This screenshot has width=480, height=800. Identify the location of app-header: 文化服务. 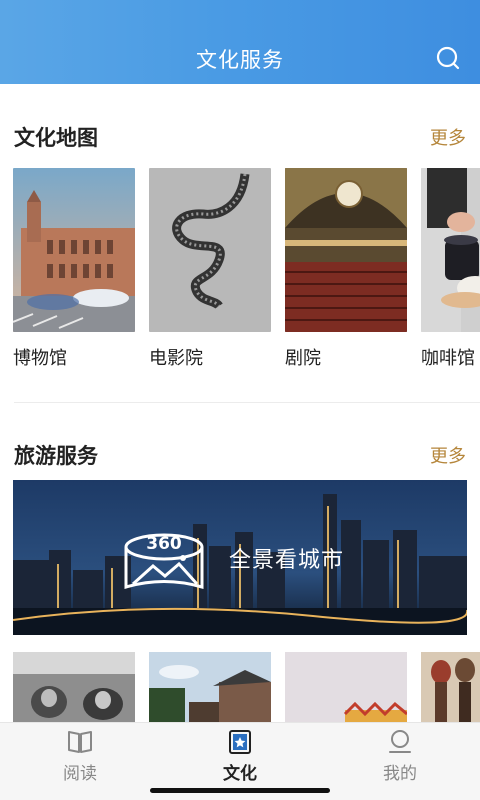
(240, 42).